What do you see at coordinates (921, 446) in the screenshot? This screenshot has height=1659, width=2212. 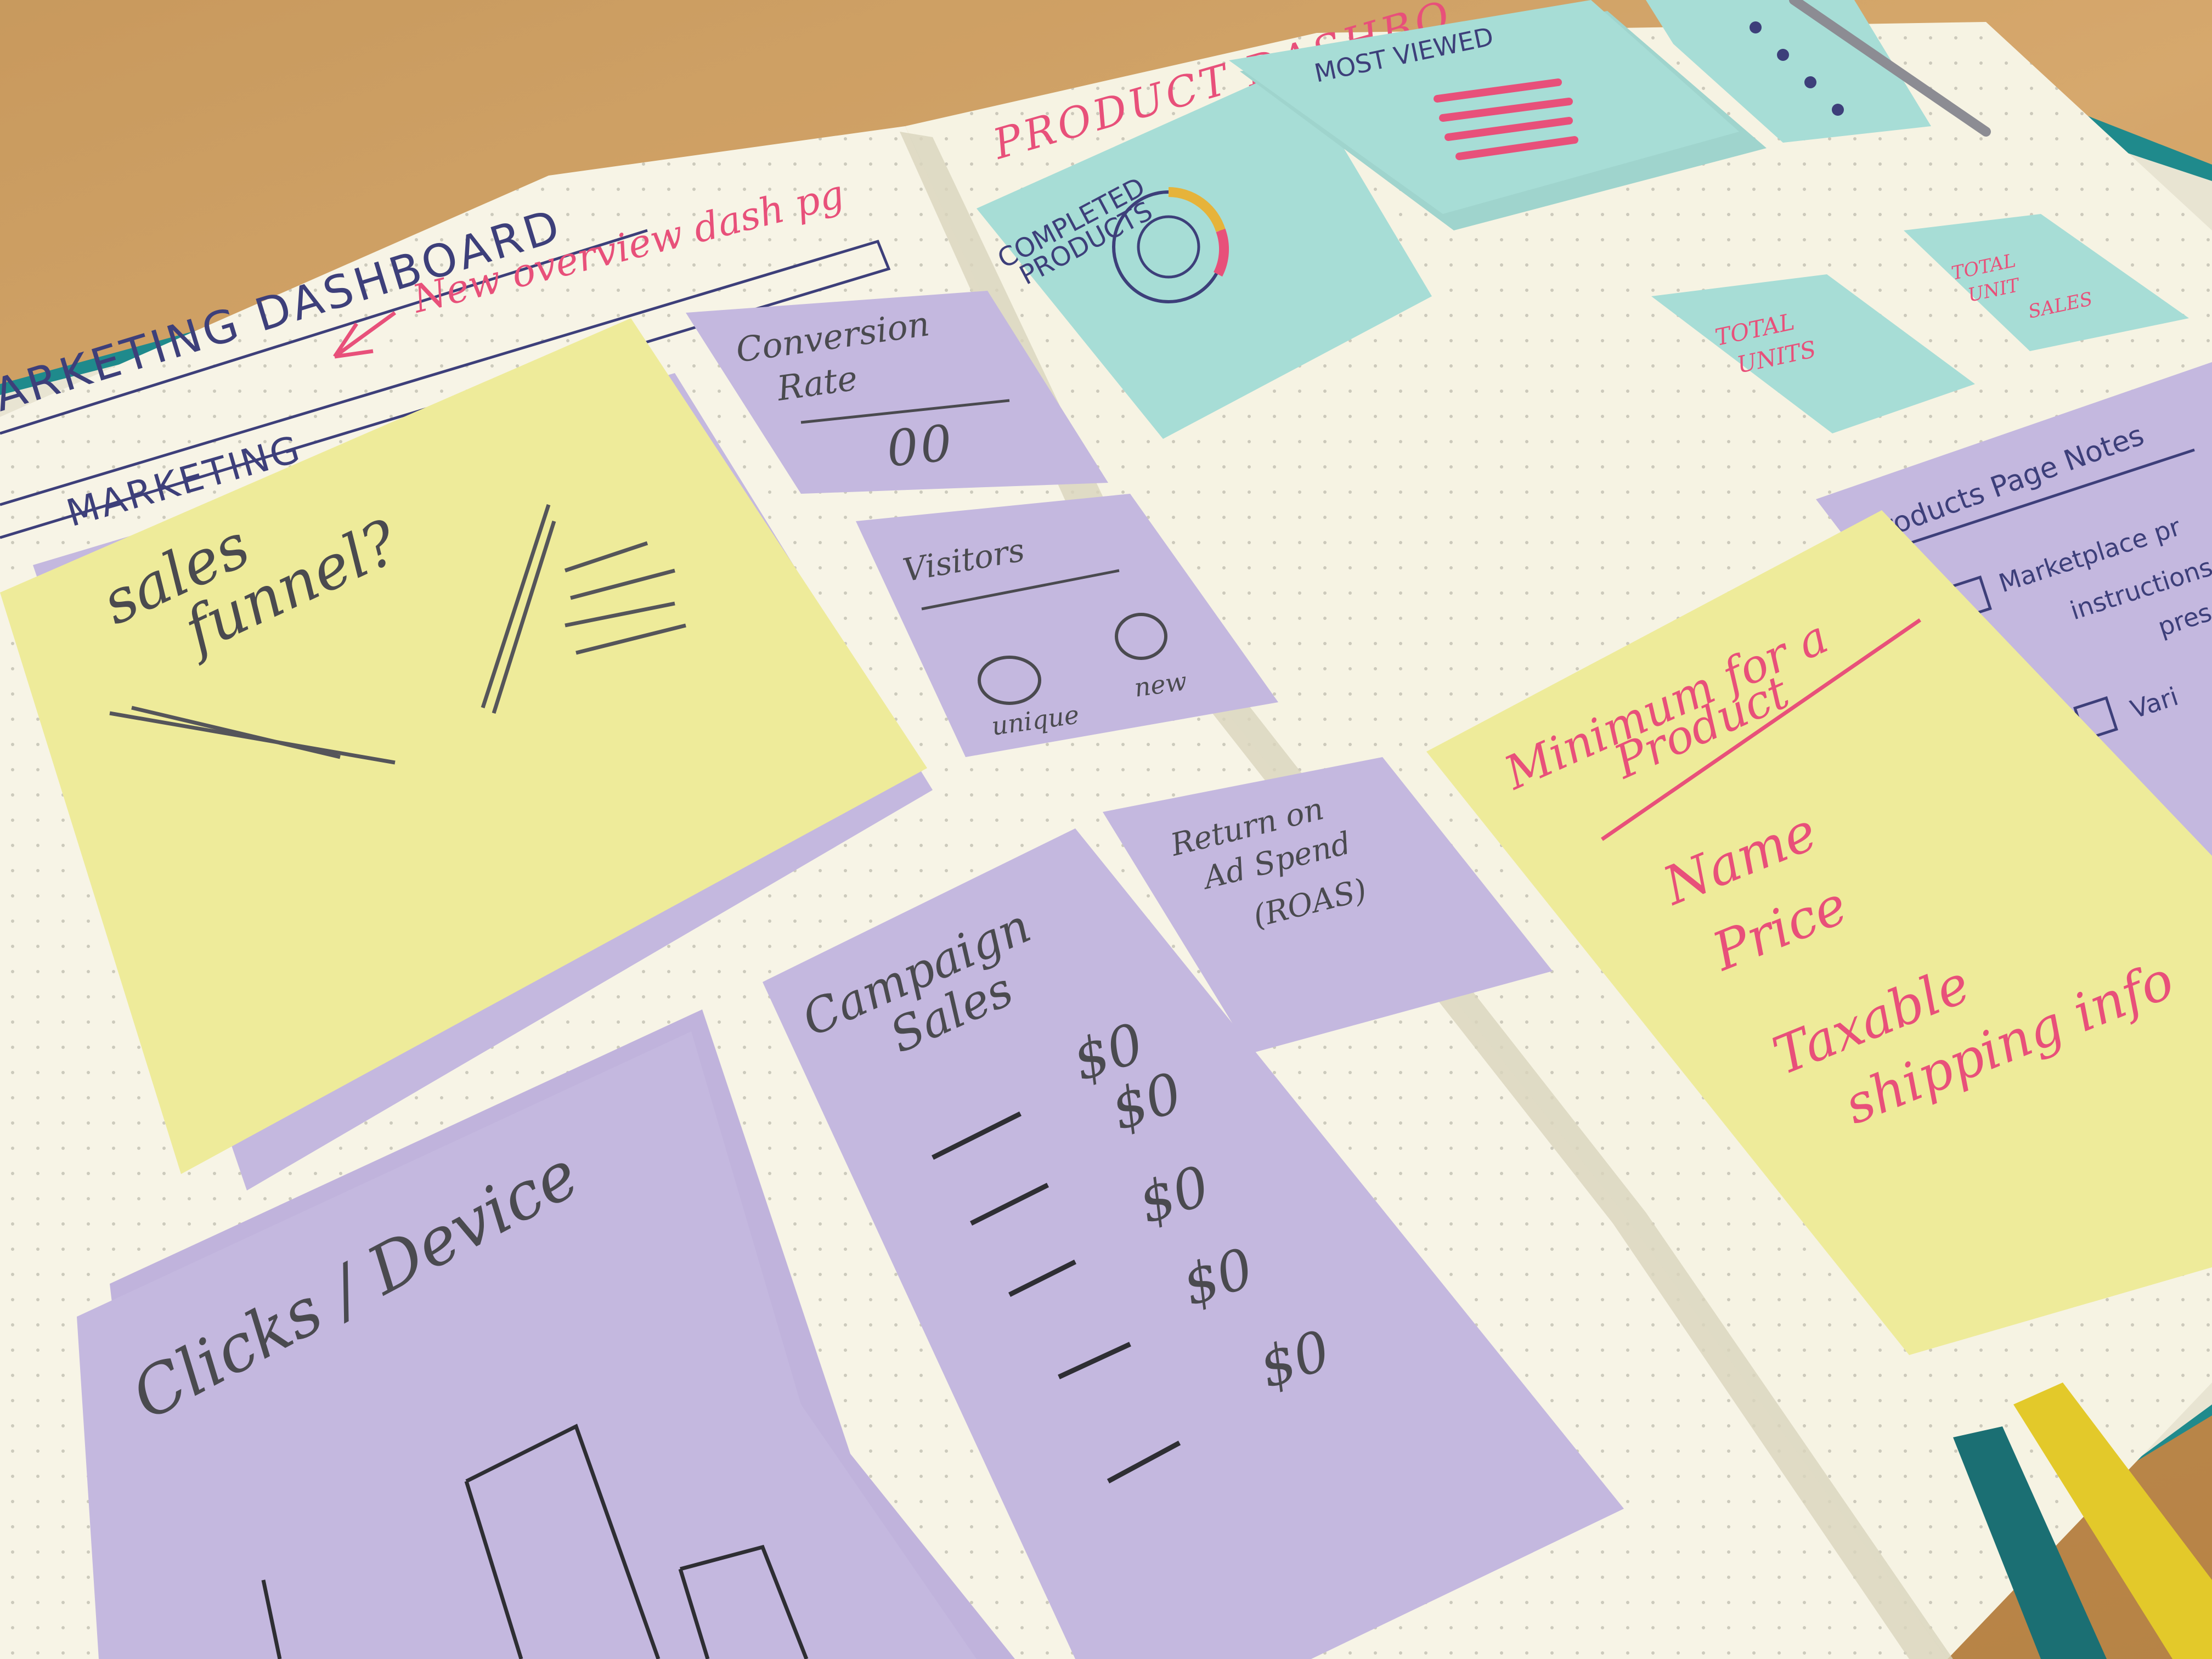 I see `conversion-rate-value: 00` at bounding box center [921, 446].